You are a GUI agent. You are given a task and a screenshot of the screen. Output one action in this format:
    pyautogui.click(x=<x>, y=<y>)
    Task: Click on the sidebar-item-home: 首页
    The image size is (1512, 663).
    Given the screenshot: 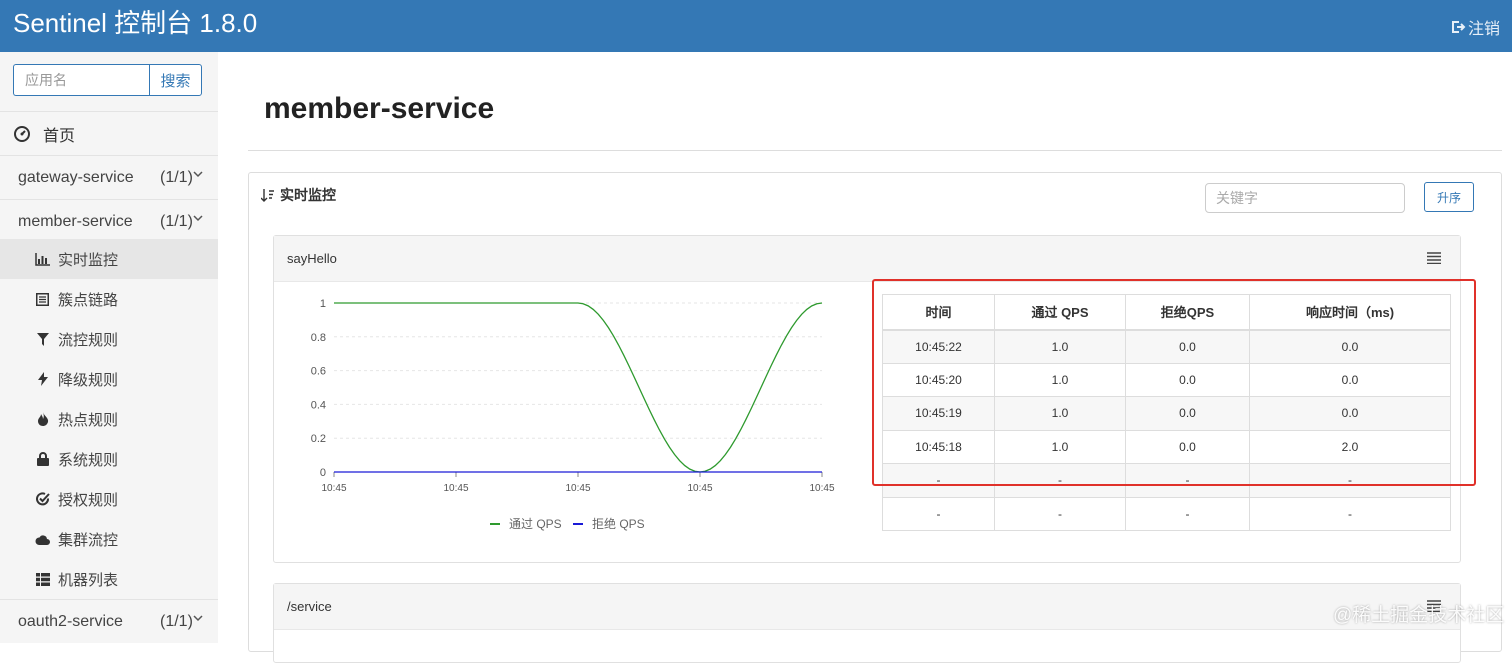 What is the action you would take?
    pyautogui.click(x=109, y=133)
    